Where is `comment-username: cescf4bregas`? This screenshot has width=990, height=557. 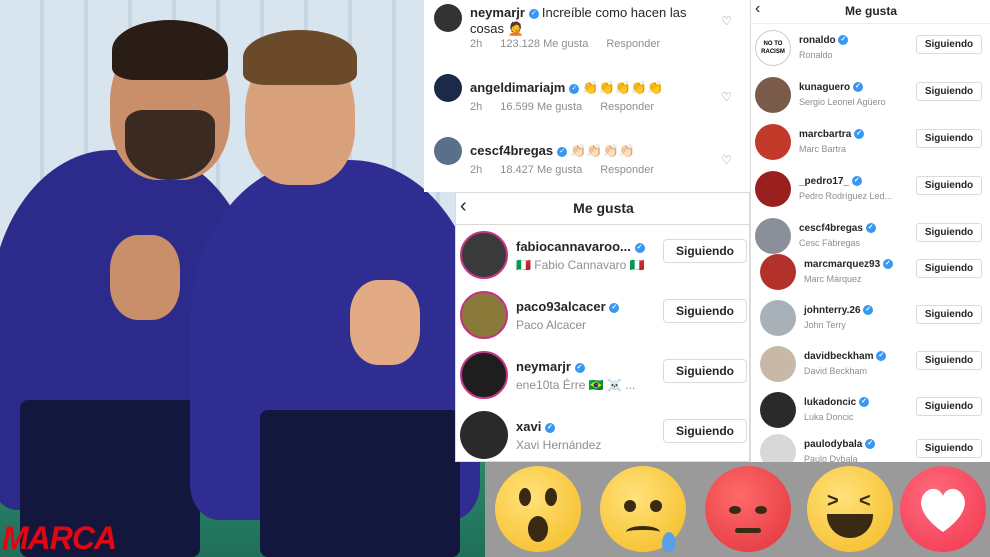 comment-username: cescf4bregas is located at coordinates (511, 150).